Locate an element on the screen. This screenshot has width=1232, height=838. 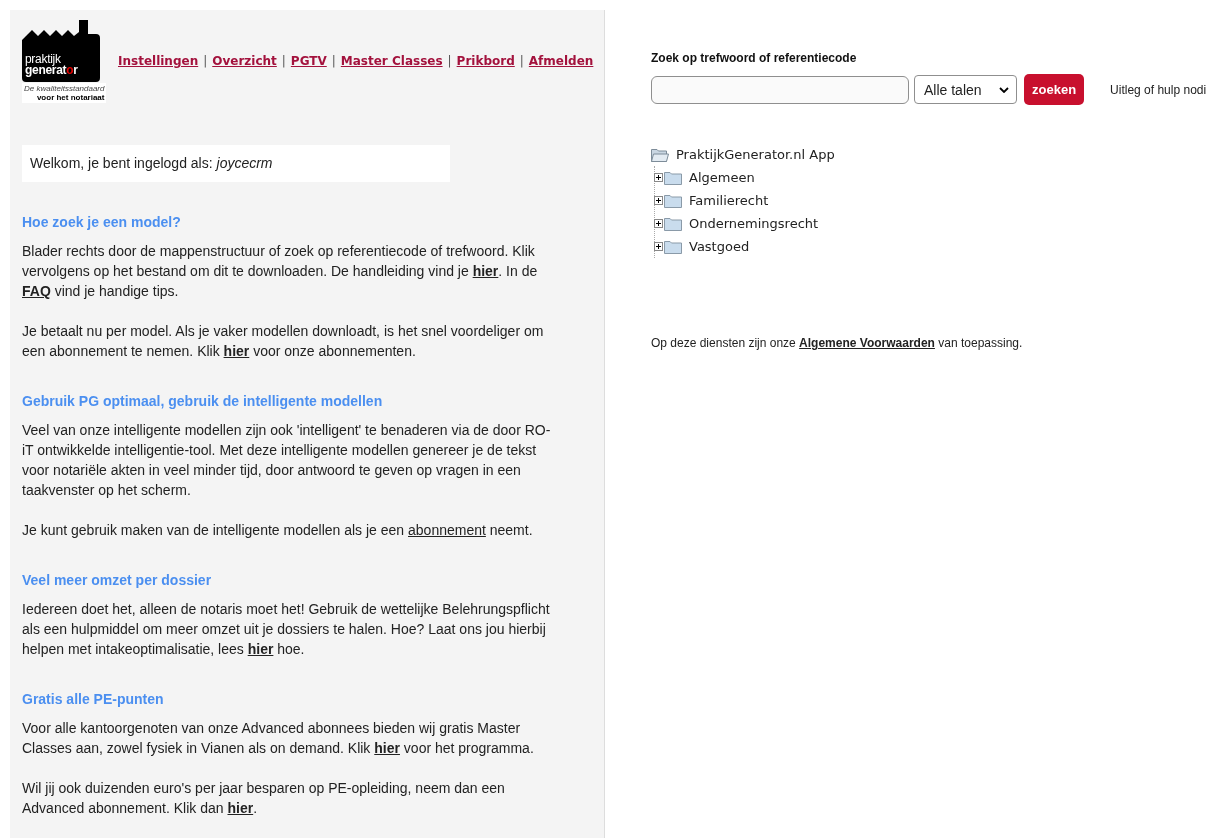
nav-link: Overzicht is located at coordinates (244, 61).